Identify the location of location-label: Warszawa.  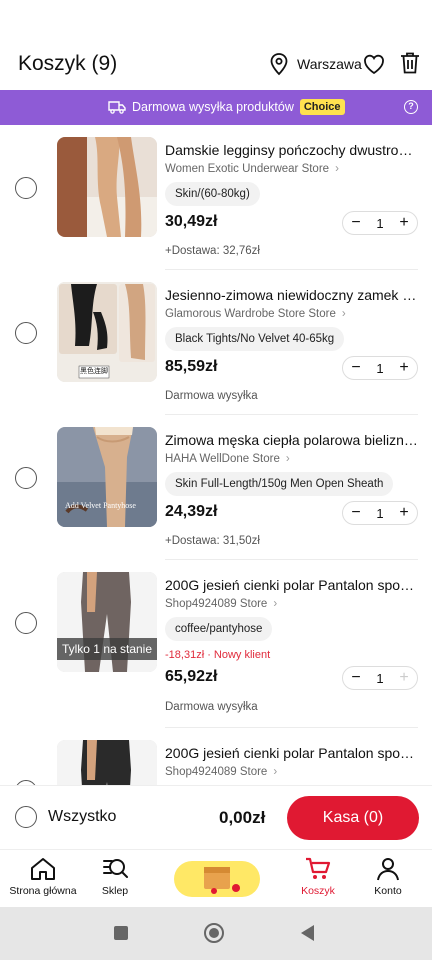
(329, 64).